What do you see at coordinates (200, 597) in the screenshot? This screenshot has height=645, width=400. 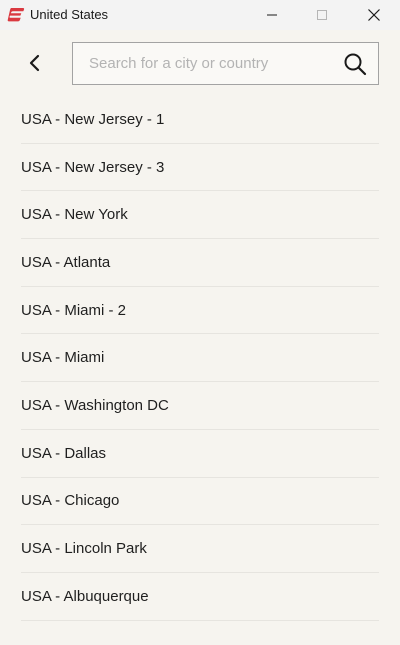 I see `location-item: USA - Albuquerque` at bounding box center [200, 597].